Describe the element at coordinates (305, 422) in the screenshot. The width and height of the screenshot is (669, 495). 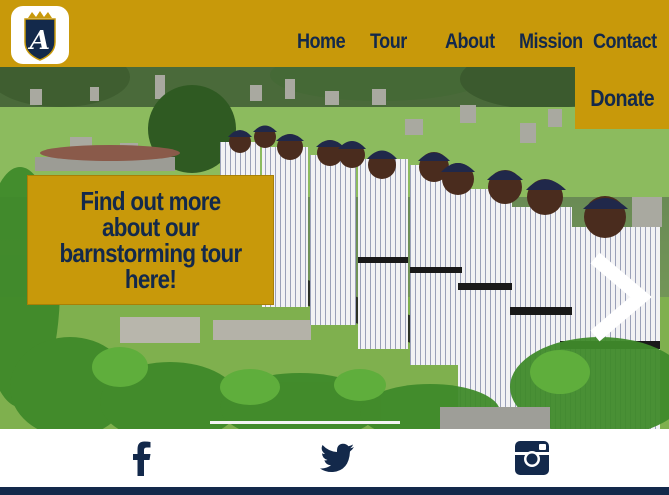
I see `slide-progress-indicator` at that location.